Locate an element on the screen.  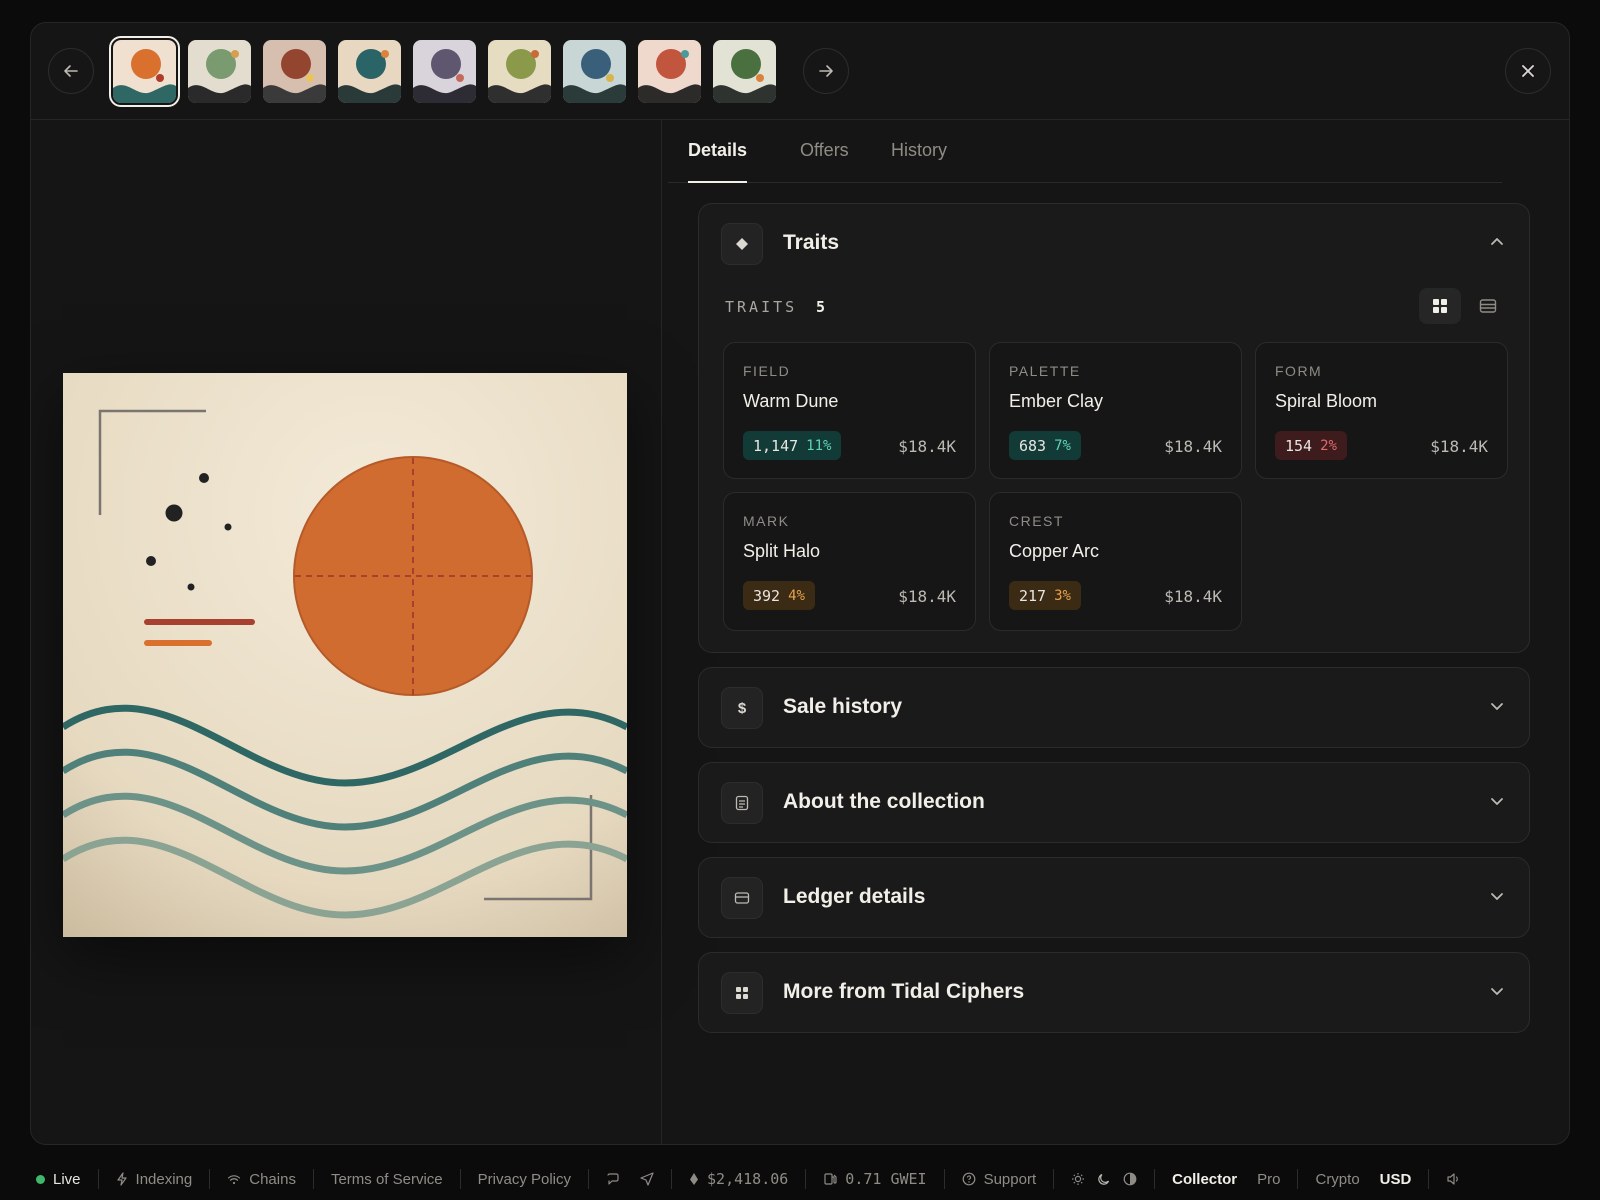
sun-icon is located at coordinates (1078, 1179).